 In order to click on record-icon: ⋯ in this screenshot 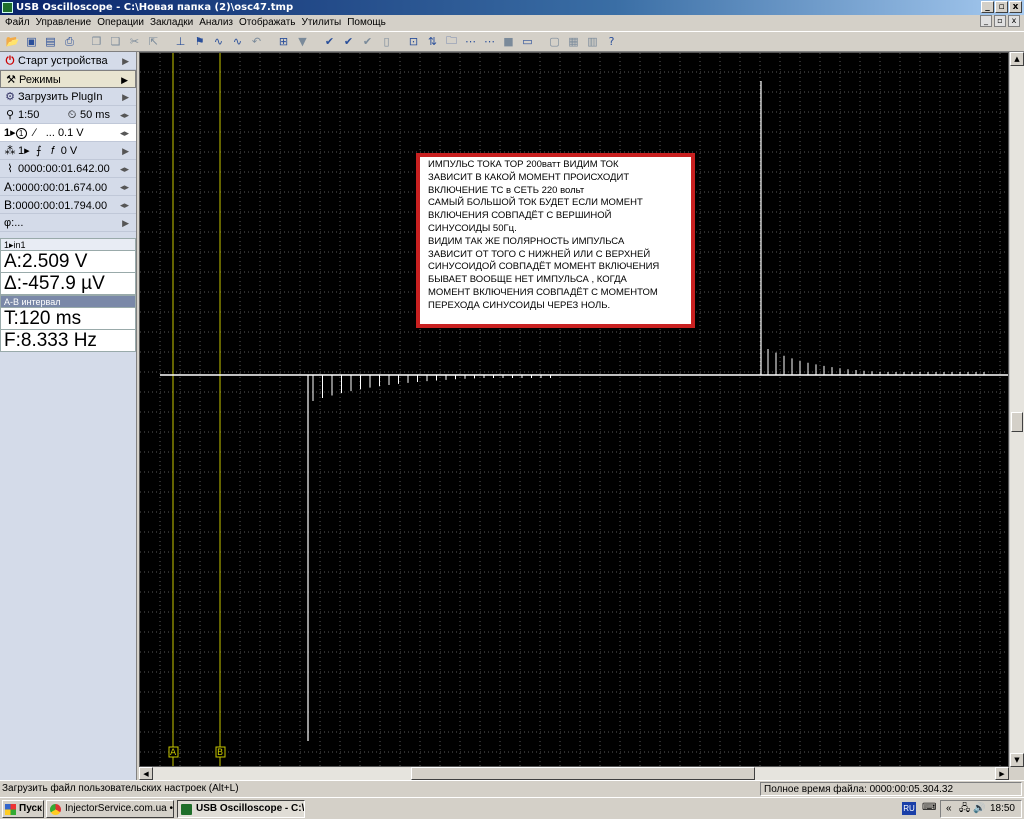, I will do `click(470, 42)`.